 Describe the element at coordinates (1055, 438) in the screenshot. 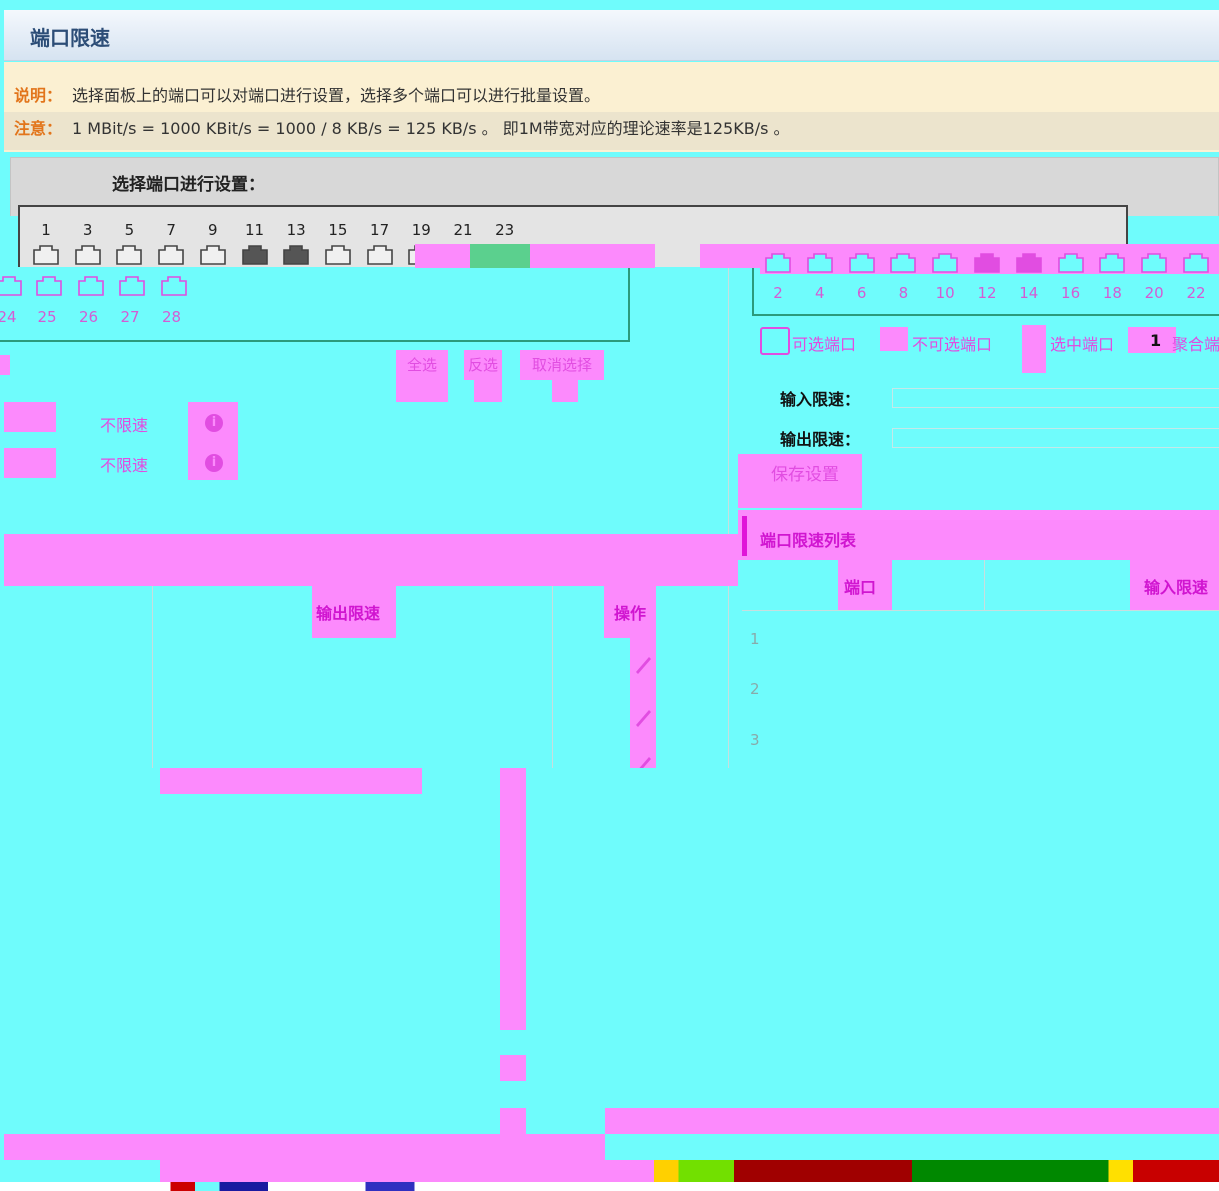

I see `output-limit-field` at that location.